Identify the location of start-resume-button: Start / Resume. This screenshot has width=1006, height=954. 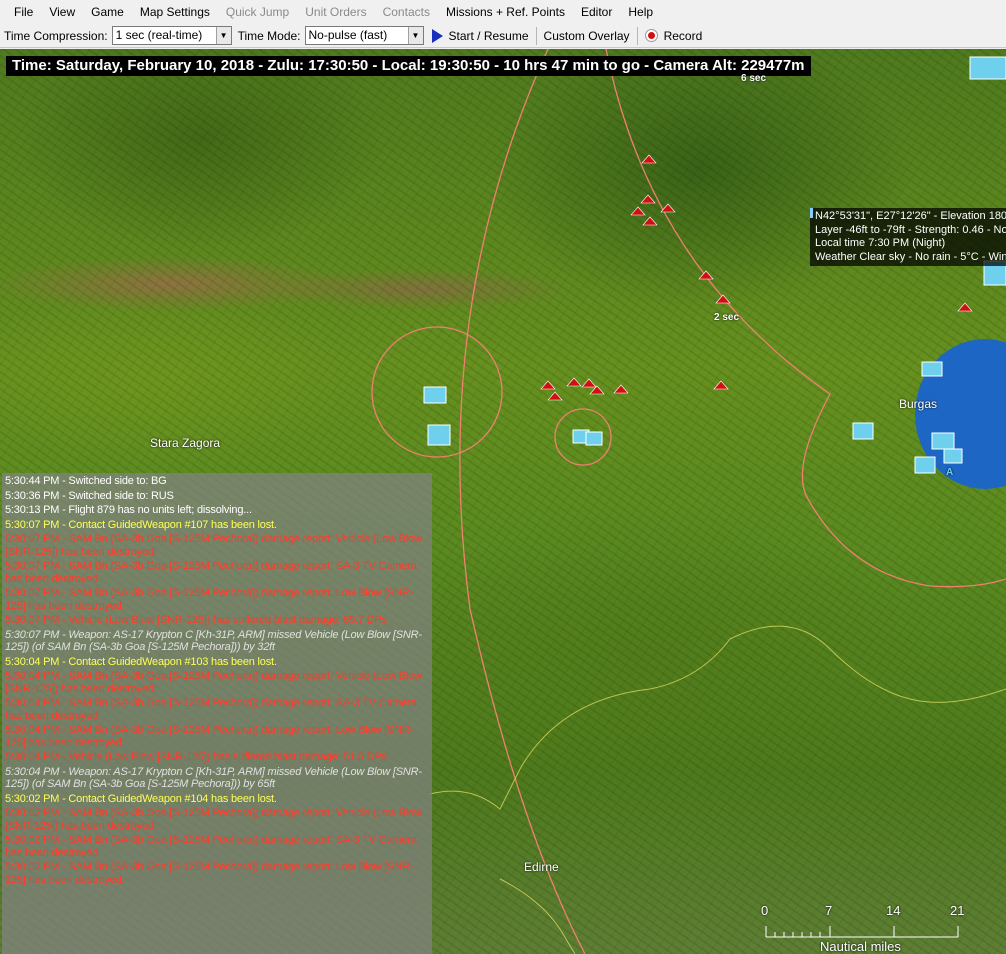
(480, 35).